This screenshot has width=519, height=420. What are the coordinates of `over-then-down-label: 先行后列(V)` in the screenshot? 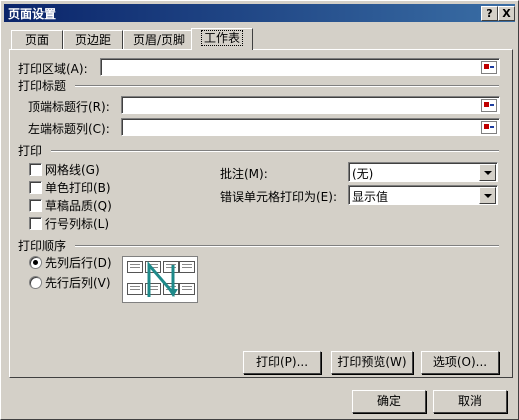 It's located at (78, 282).